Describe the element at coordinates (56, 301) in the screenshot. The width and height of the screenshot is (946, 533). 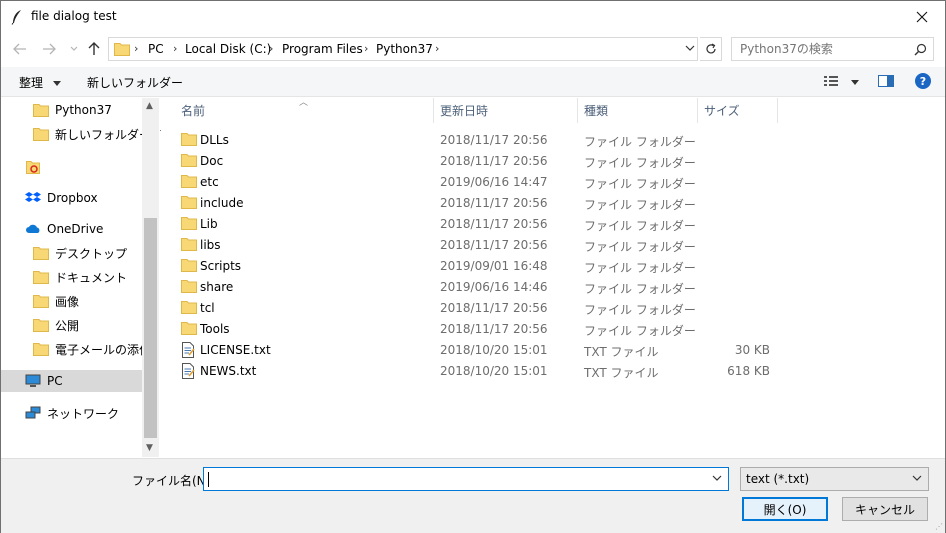
I see `nav-item-pictures: 画像` at that location.